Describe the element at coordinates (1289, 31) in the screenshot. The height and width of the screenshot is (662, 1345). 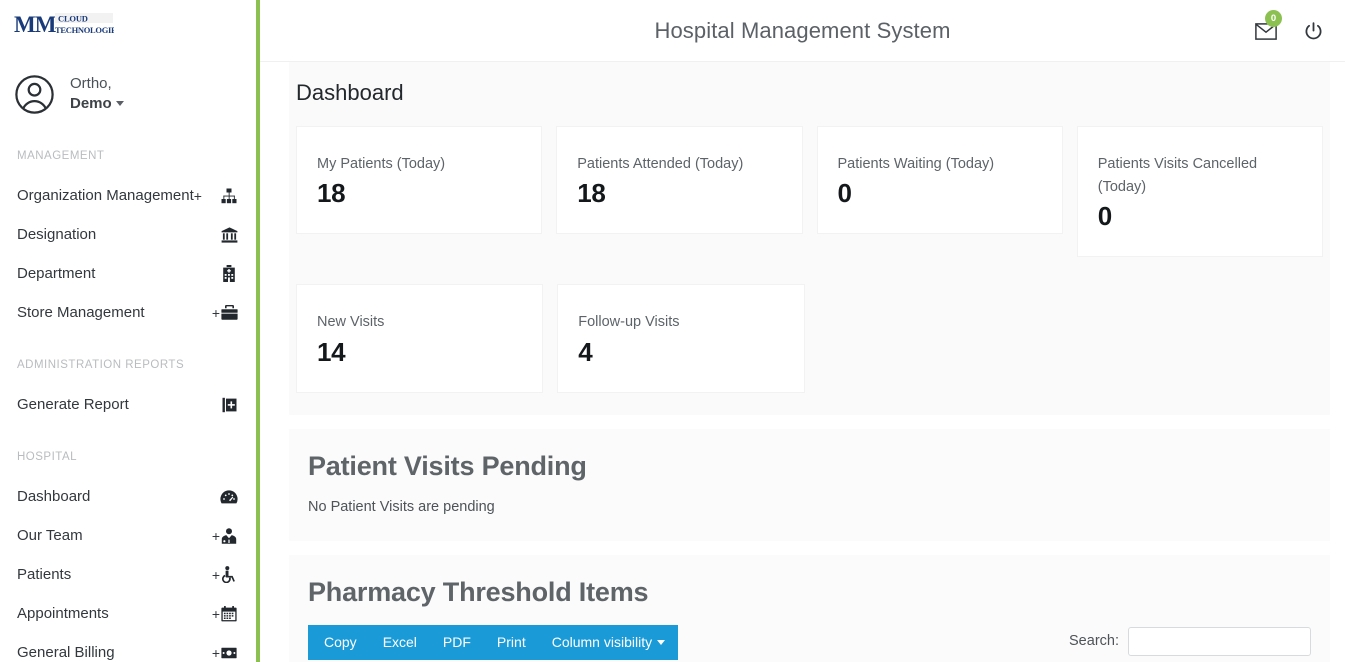
I see `topbar-actions: 0` at that location.